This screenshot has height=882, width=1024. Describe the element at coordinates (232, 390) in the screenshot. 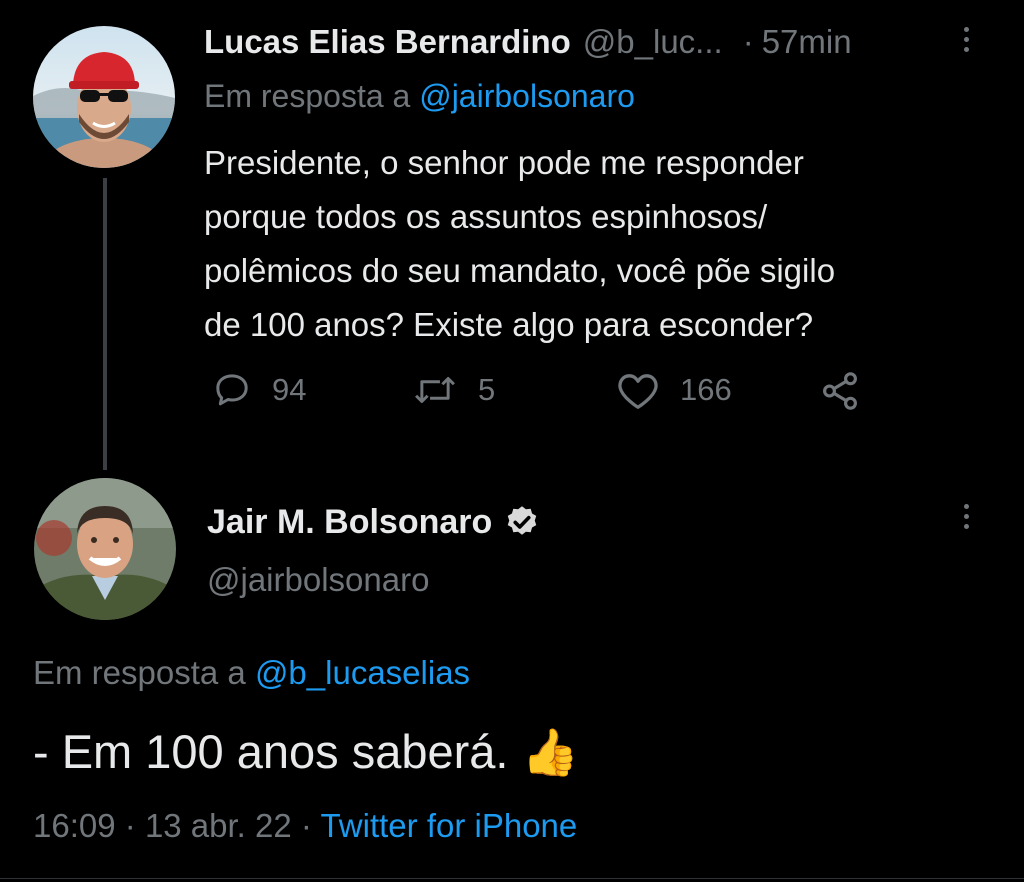

I see `reply-icon` at that location.